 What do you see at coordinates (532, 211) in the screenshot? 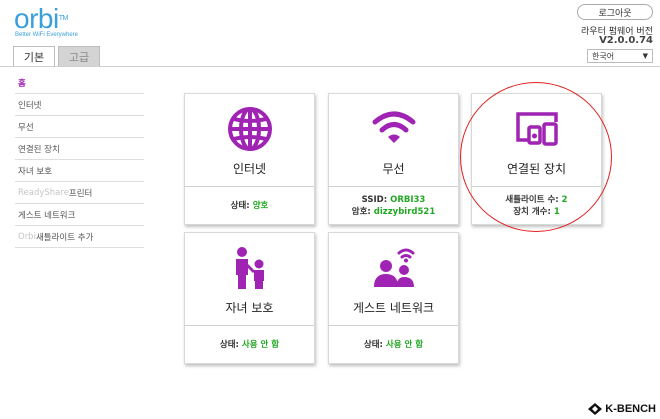
I see `device-count-label: 장치 개수:` at bounding box center [532, 211].